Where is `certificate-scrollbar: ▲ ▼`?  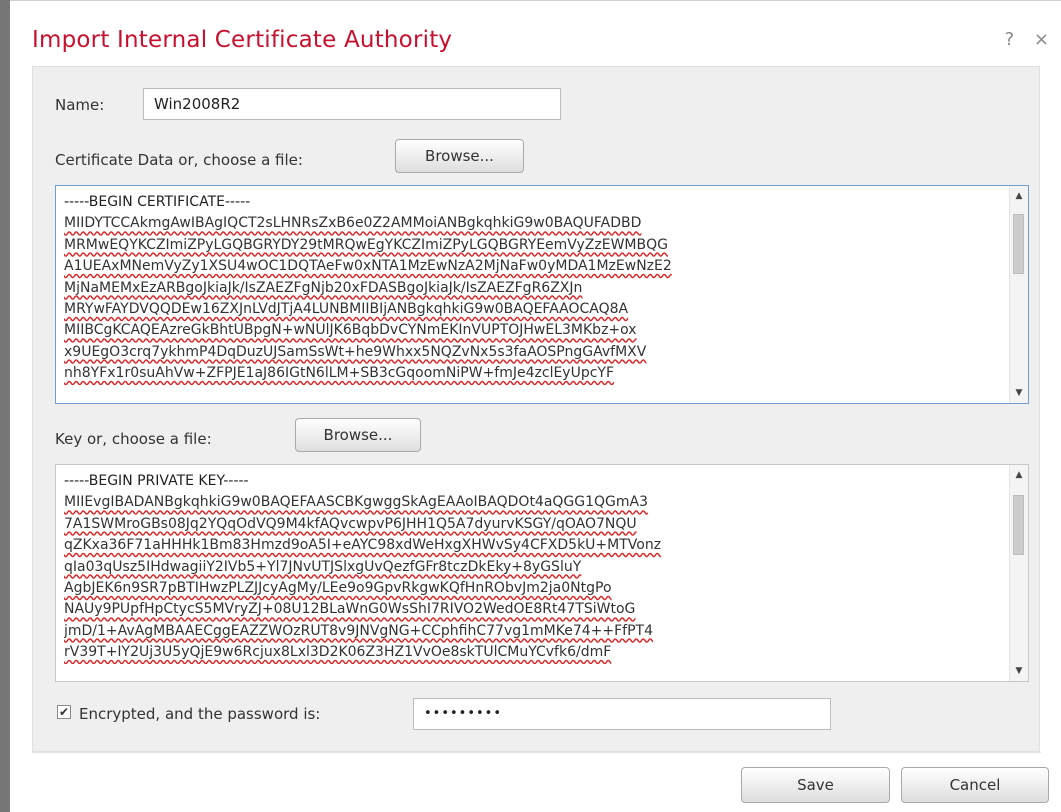
certificate-scrollbar: ▲ ▼ is located at coordinates (1018, 294).